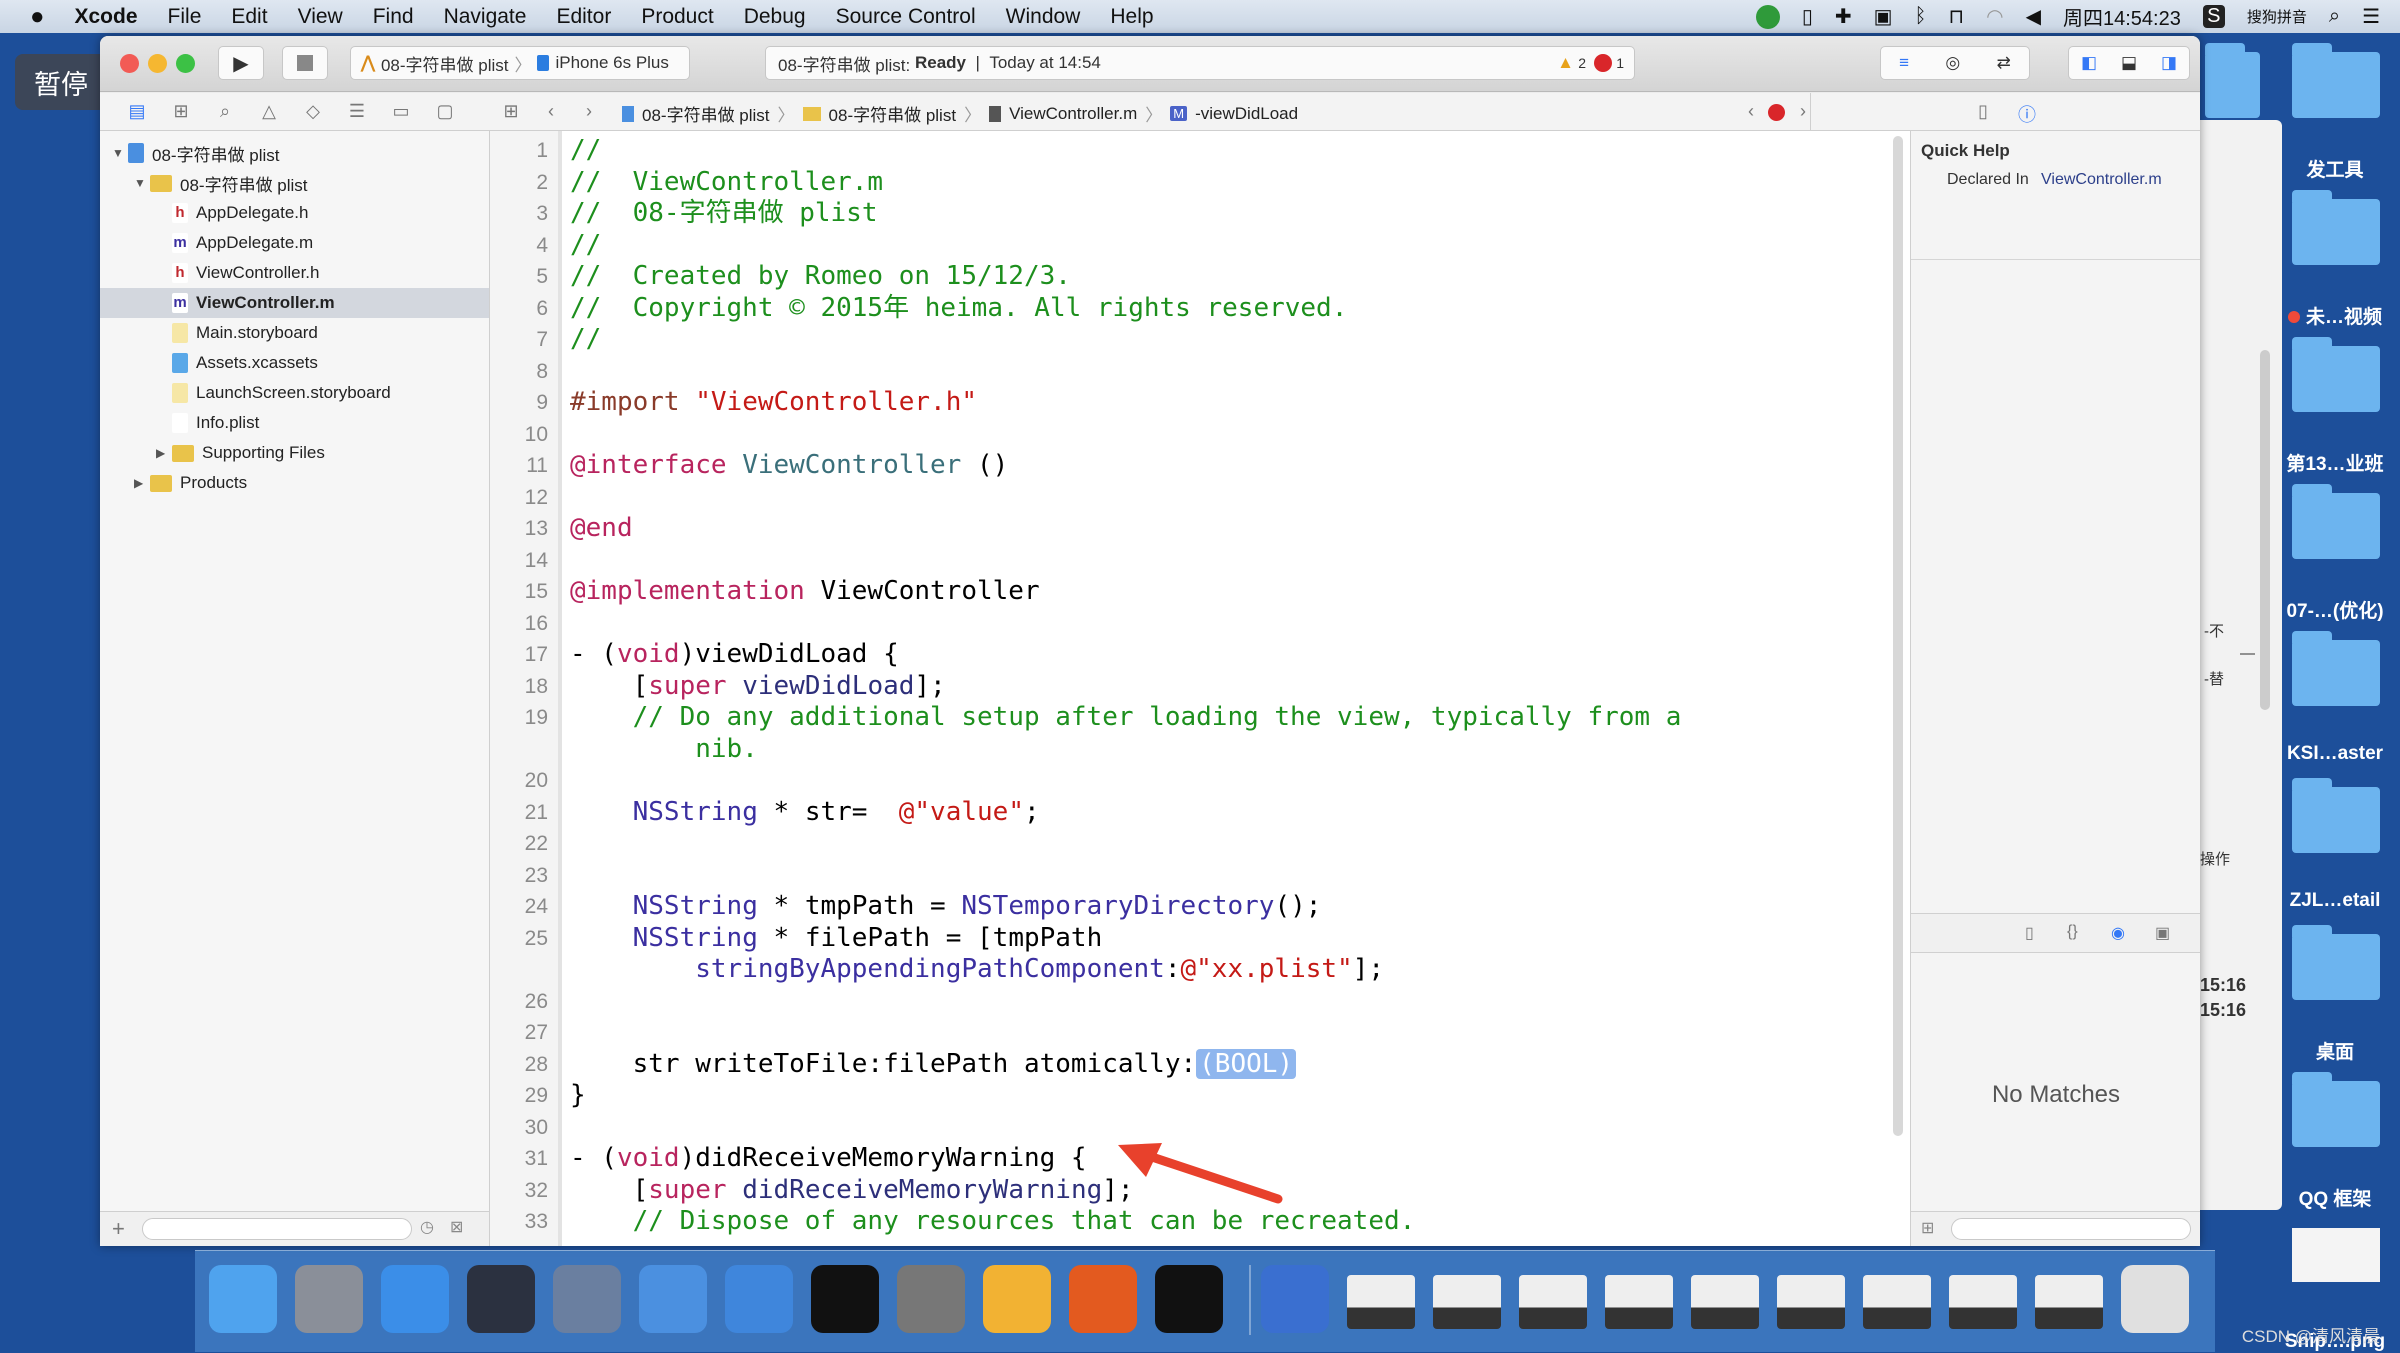 This screenshot has width=2400, height=1353. Describe the element at coordinates (2336, 1255) in the screenshot. I see `image-file-icon` at that location.